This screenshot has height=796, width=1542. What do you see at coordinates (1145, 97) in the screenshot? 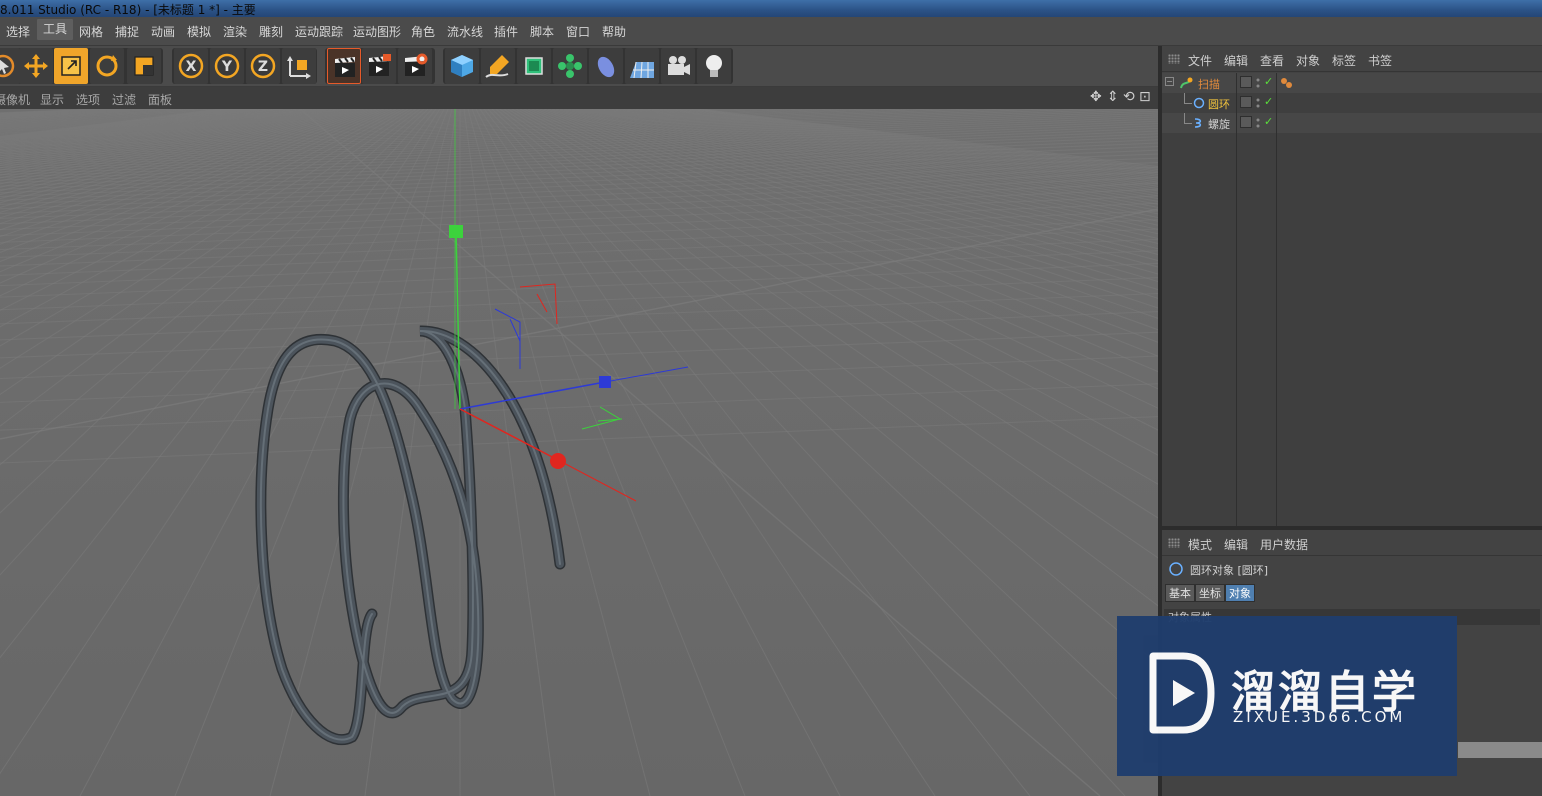
I see `toggle-layout-icon: ⊡` at bounding box center [1145, 97].